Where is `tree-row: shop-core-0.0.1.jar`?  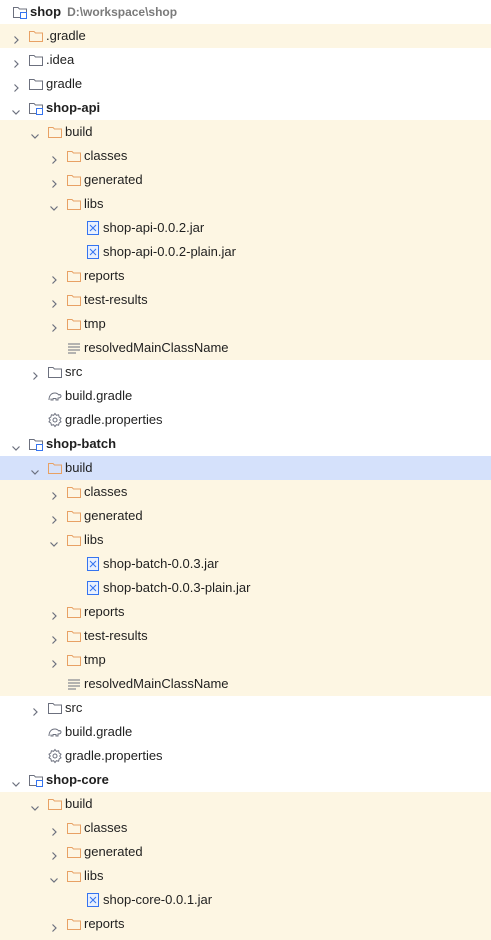
tree-row: shop-core-0.0.1.jar is located at coordinates (245, 900).